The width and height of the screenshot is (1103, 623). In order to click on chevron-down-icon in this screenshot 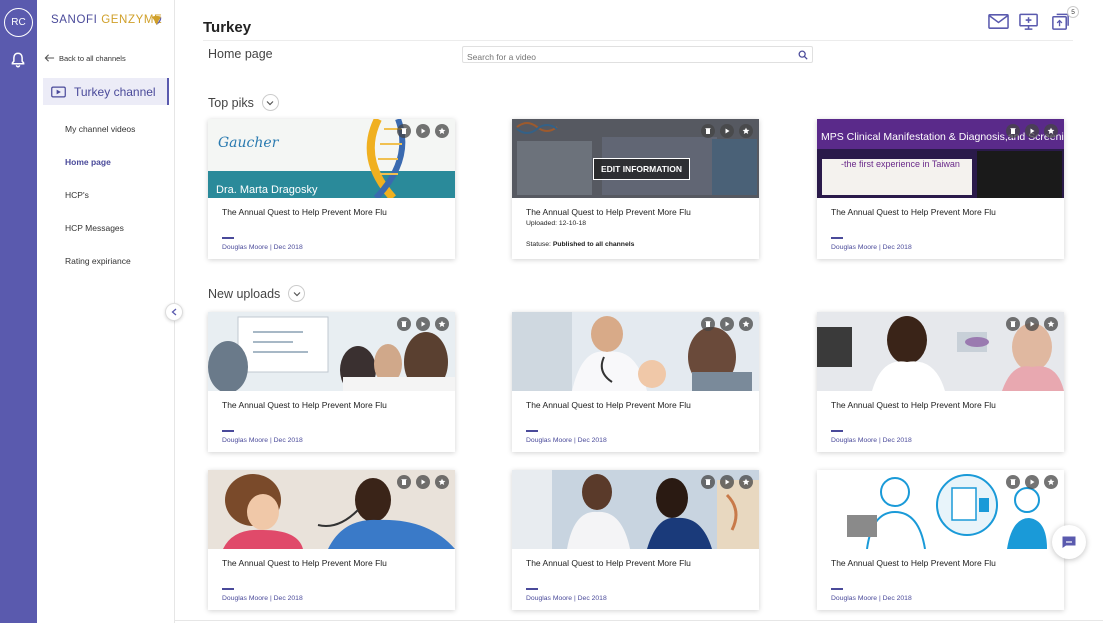, I will do `click(270, 102)`.